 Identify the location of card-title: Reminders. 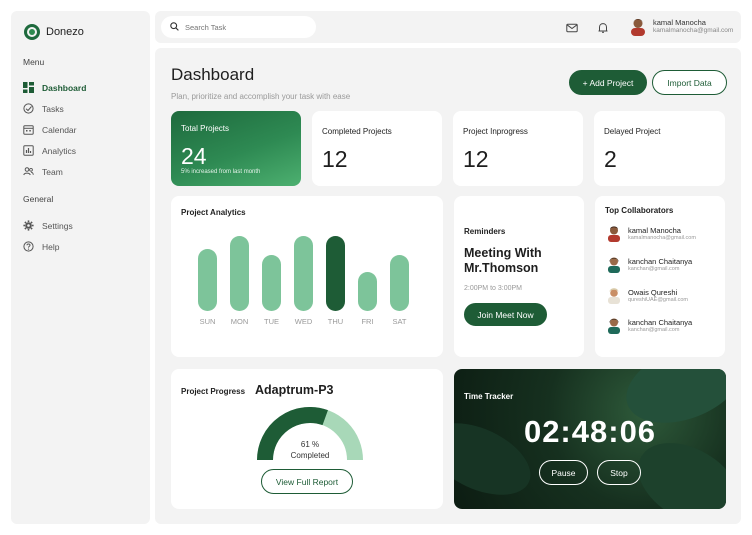
(485, 231).